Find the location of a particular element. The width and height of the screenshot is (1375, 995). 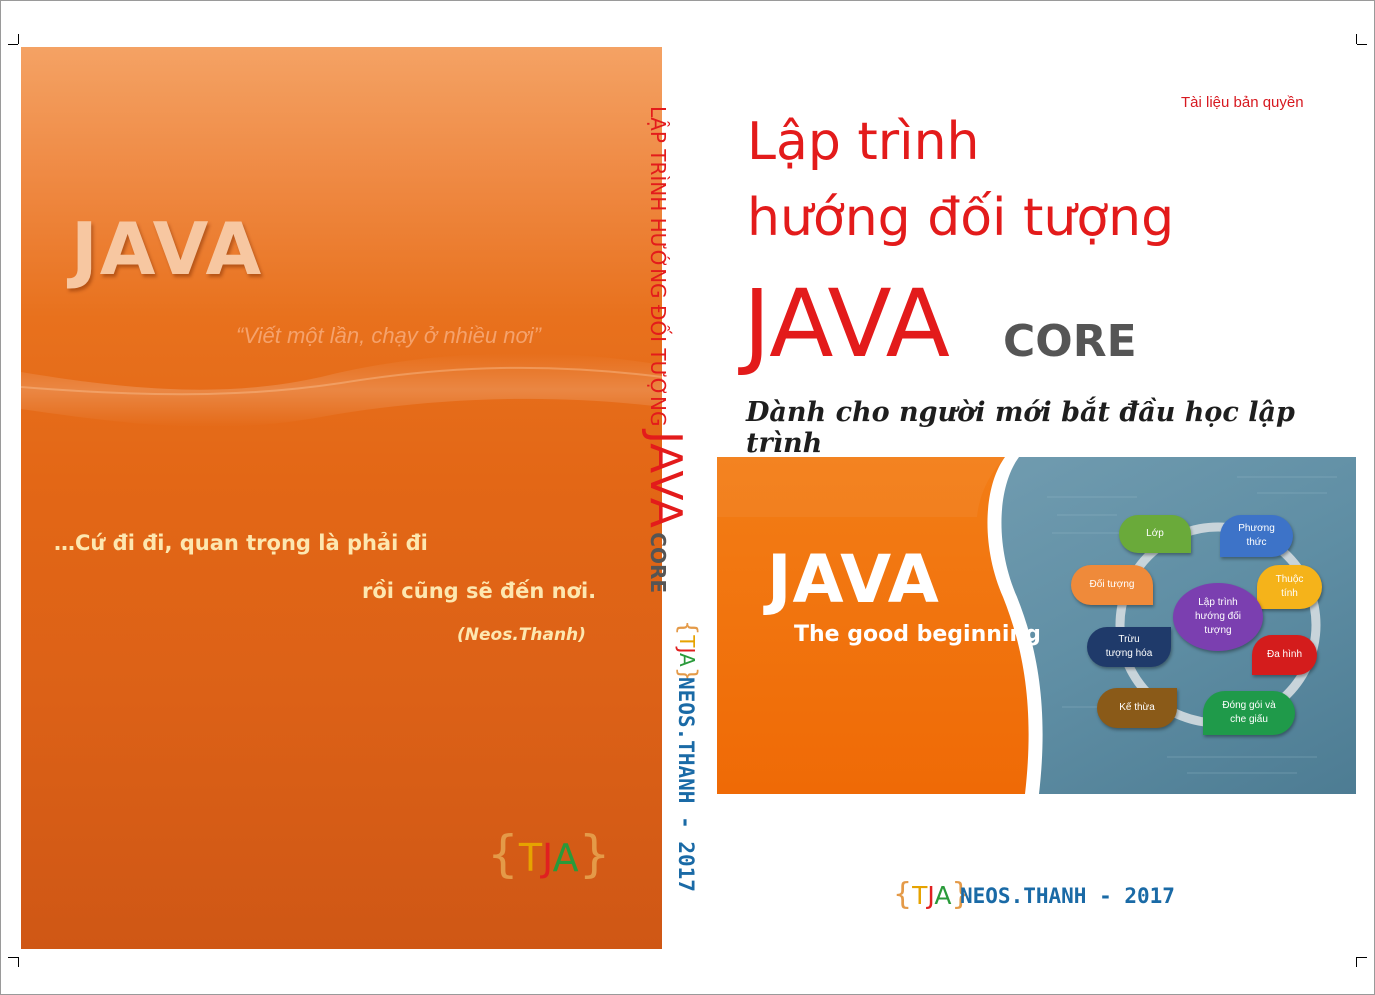

crop-mark-tl-h is located at coordinates (13, 44).